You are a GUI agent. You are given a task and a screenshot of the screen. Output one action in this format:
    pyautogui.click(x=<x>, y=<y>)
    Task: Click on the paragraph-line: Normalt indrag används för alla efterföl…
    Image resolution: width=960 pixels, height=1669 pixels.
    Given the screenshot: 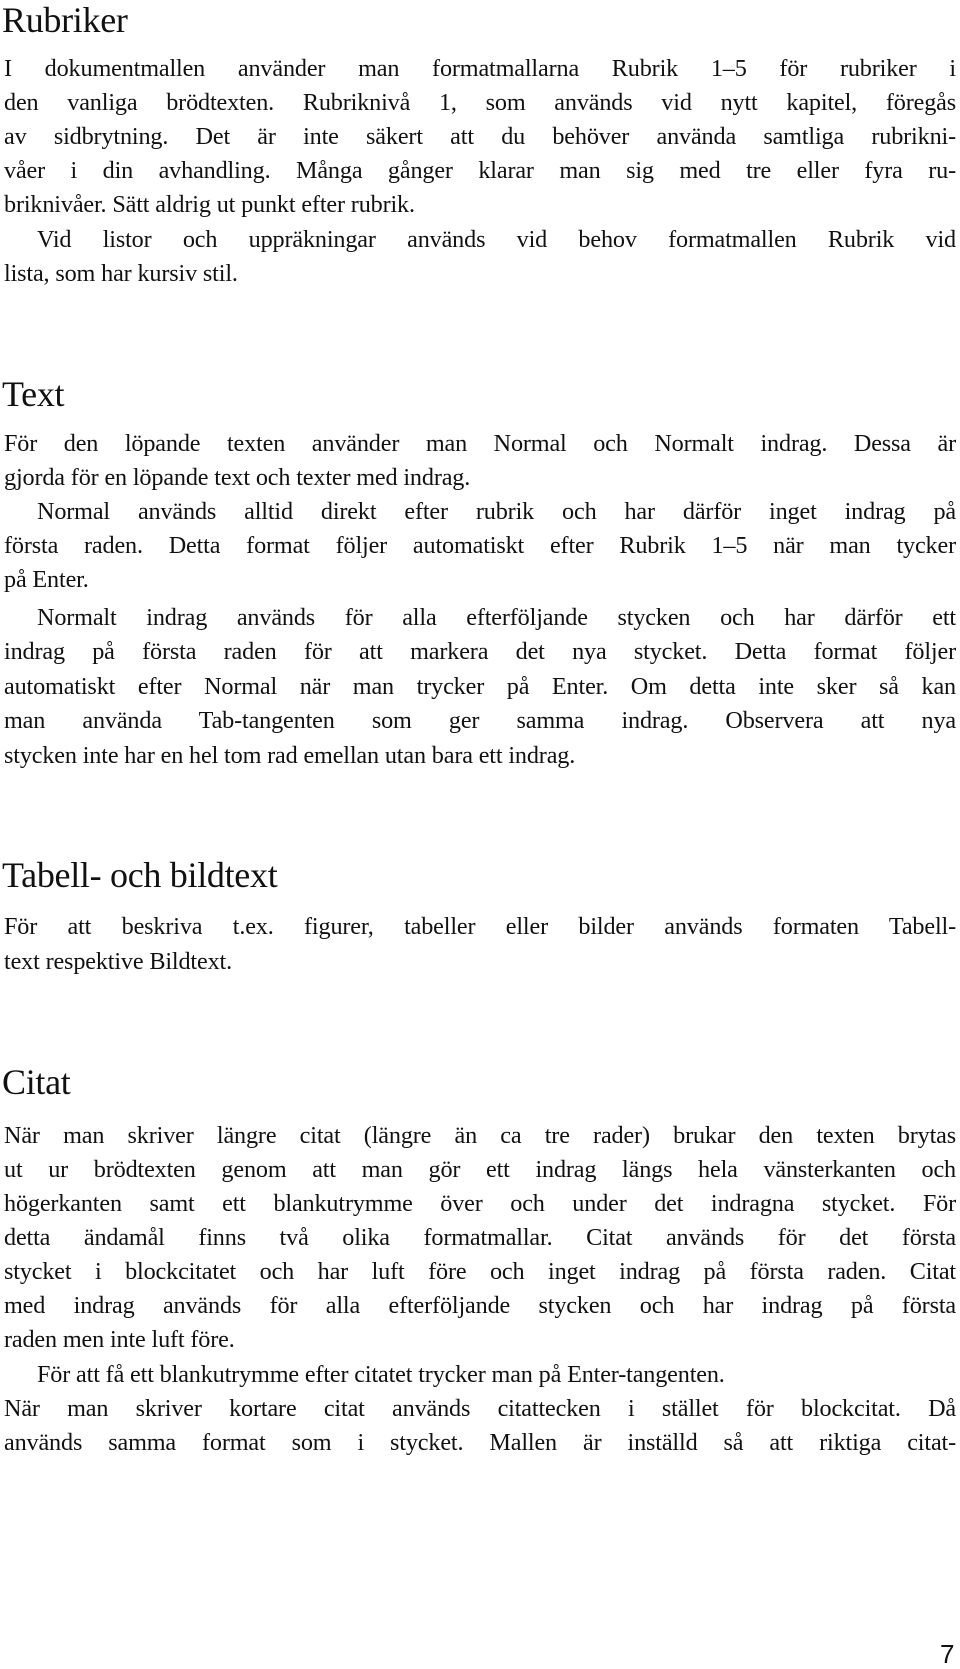 What is the action you would take?
    pyautogui.click(x=496, y=617)
    